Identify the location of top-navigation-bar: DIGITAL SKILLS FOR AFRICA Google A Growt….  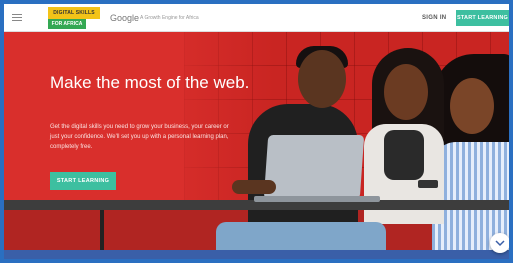
(256, 18).